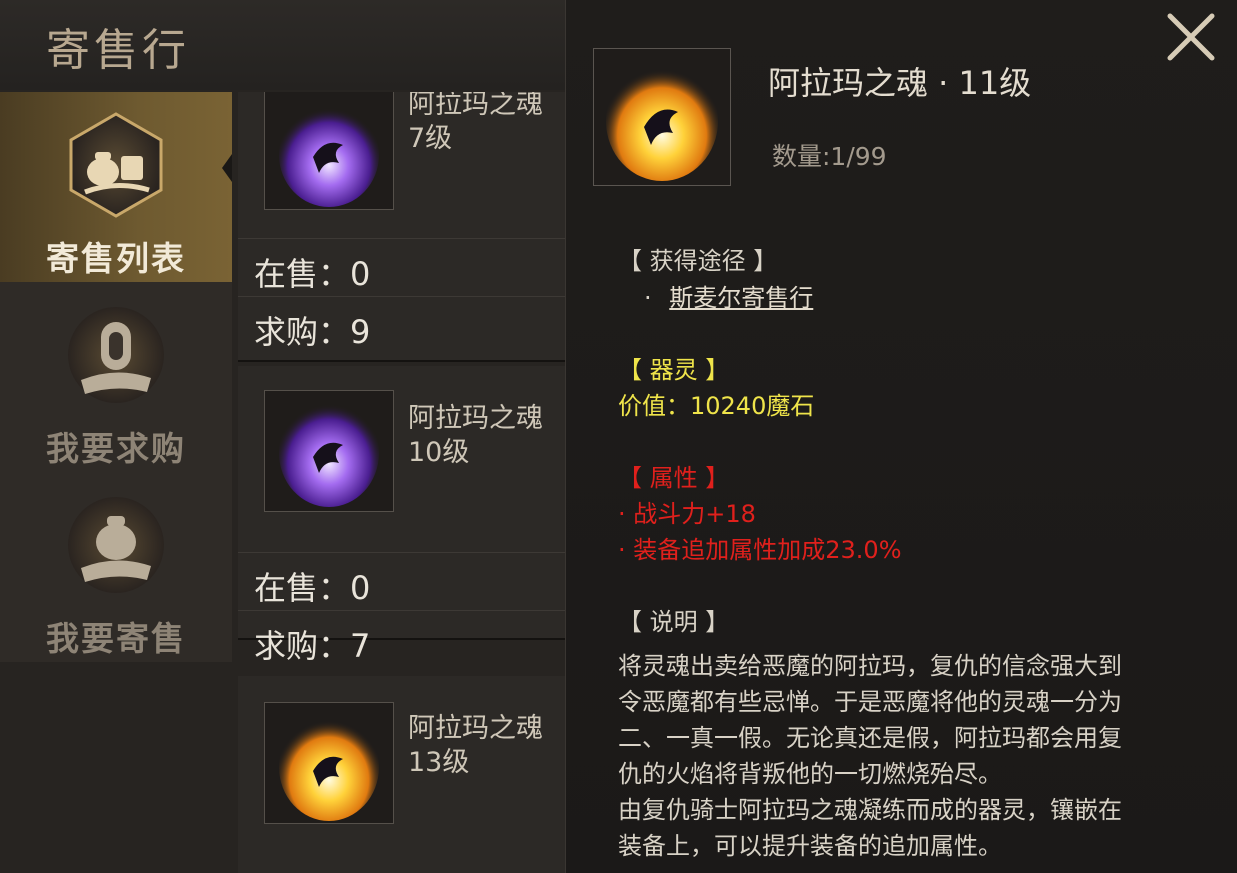  What do you see at coordinates (401, 639) in the screenshot?
I see `wanted-row: 求购：7` at bounding box center [401, 639].